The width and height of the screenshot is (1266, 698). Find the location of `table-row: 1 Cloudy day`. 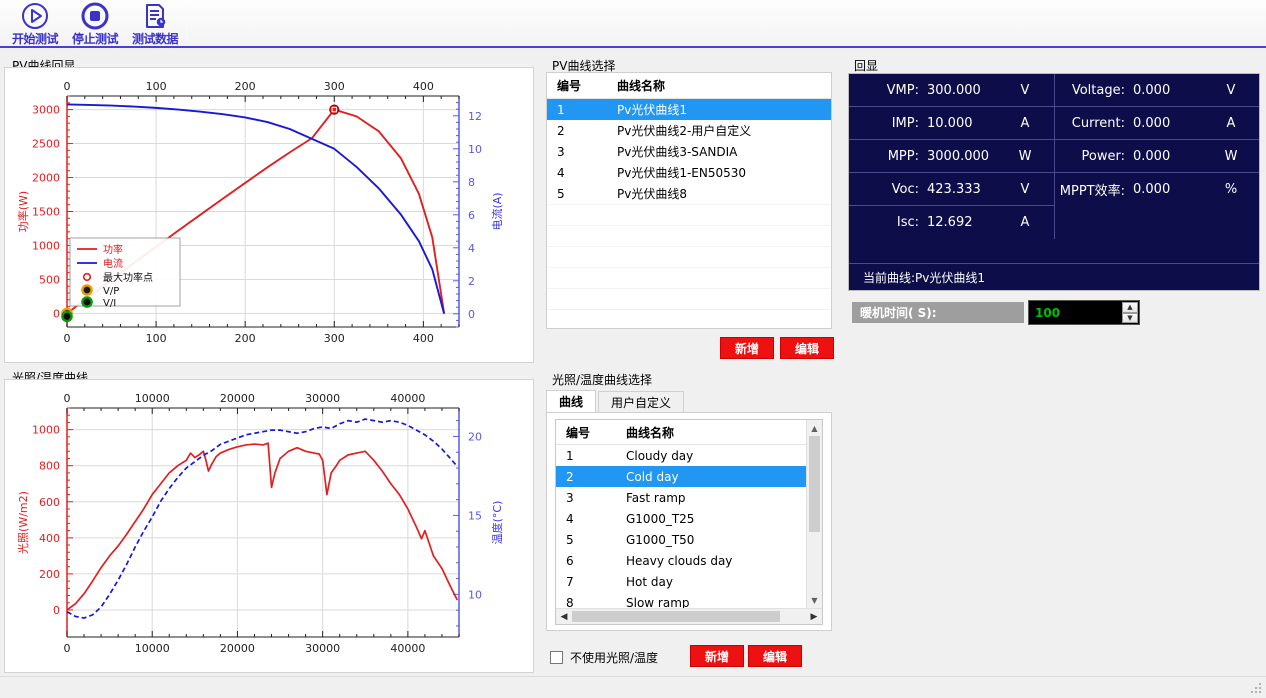

table-row: 1 Cloudy day is located at coordinates (689, 455).